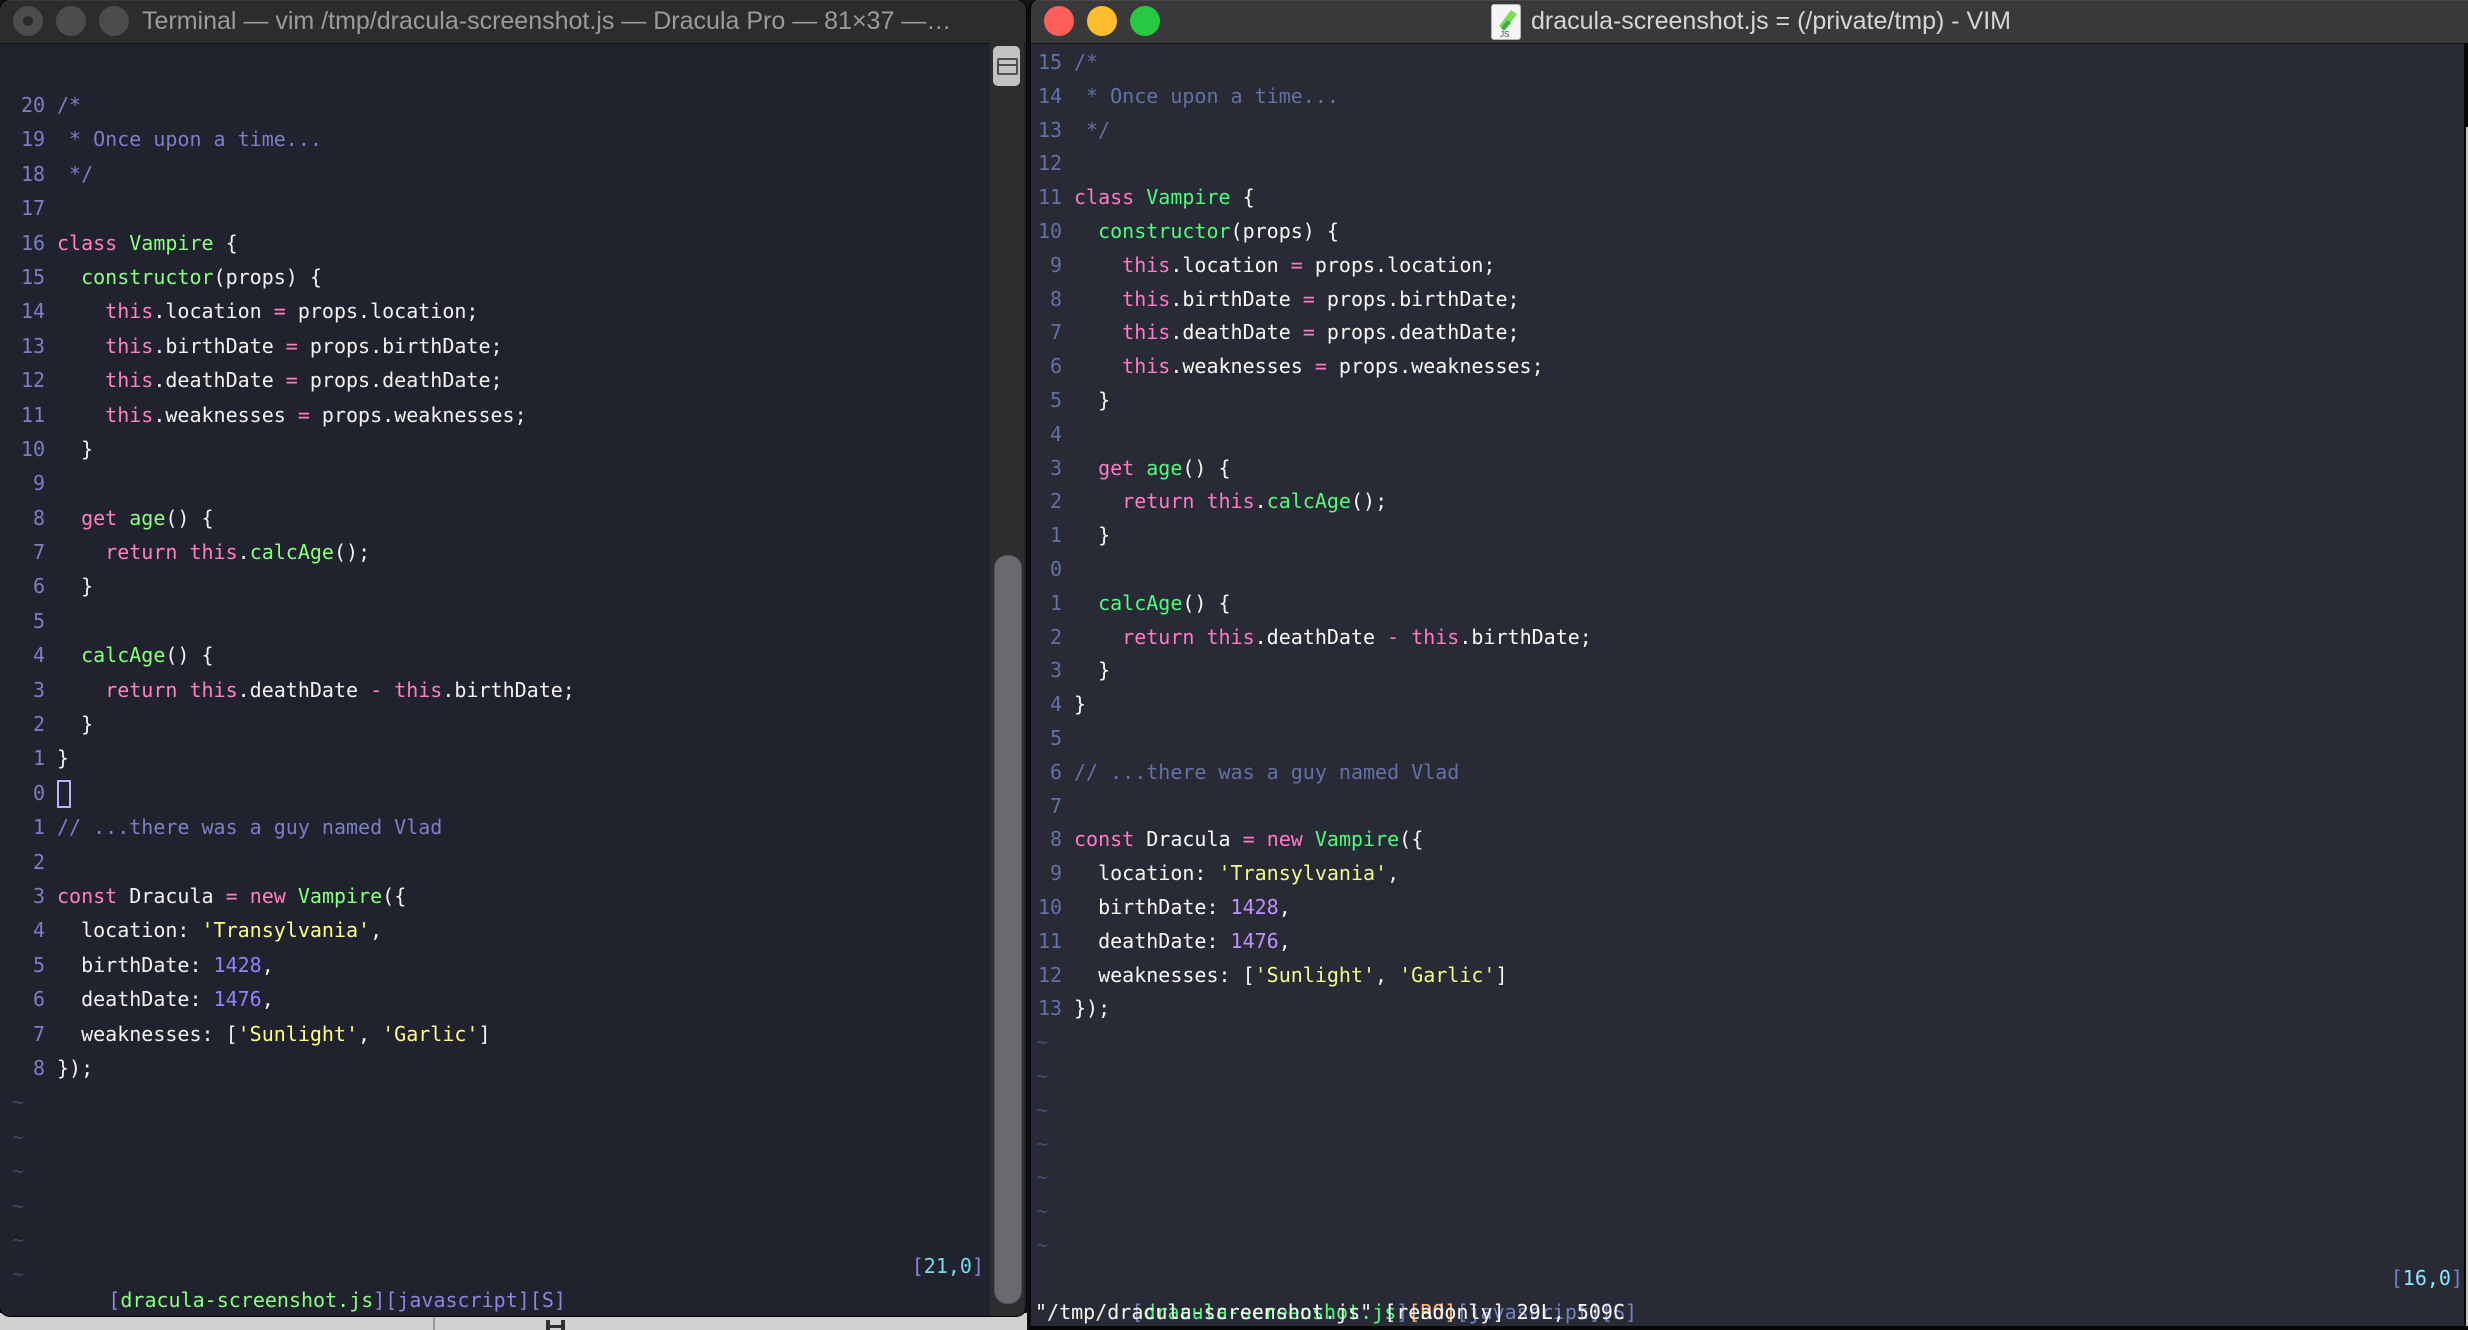 Image resolution: width=2468 pixels, height=1330 pixels. What do you see at coordinates (493, 1034) in the screenshot?
I see `code-line: 7 weaknesses: ['Sunlight', 'Garlic']` at bounding box center [493, 1034].